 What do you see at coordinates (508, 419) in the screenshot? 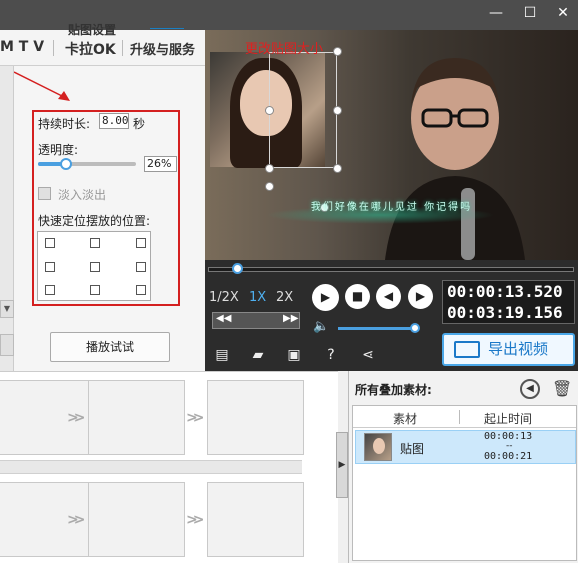
I see `column-time: 起止时间` at bounding box center [508, 419].